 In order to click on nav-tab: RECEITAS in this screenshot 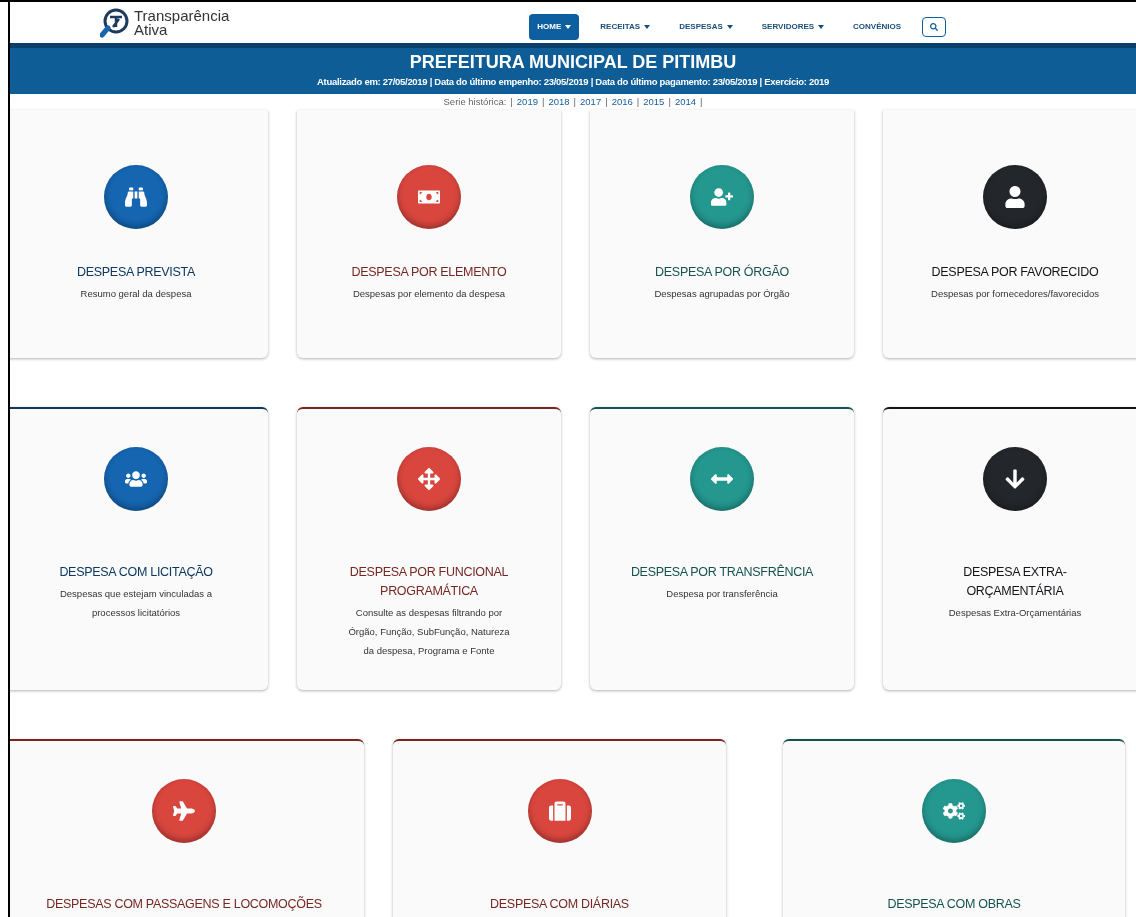, I will do `click(625, 26)`.